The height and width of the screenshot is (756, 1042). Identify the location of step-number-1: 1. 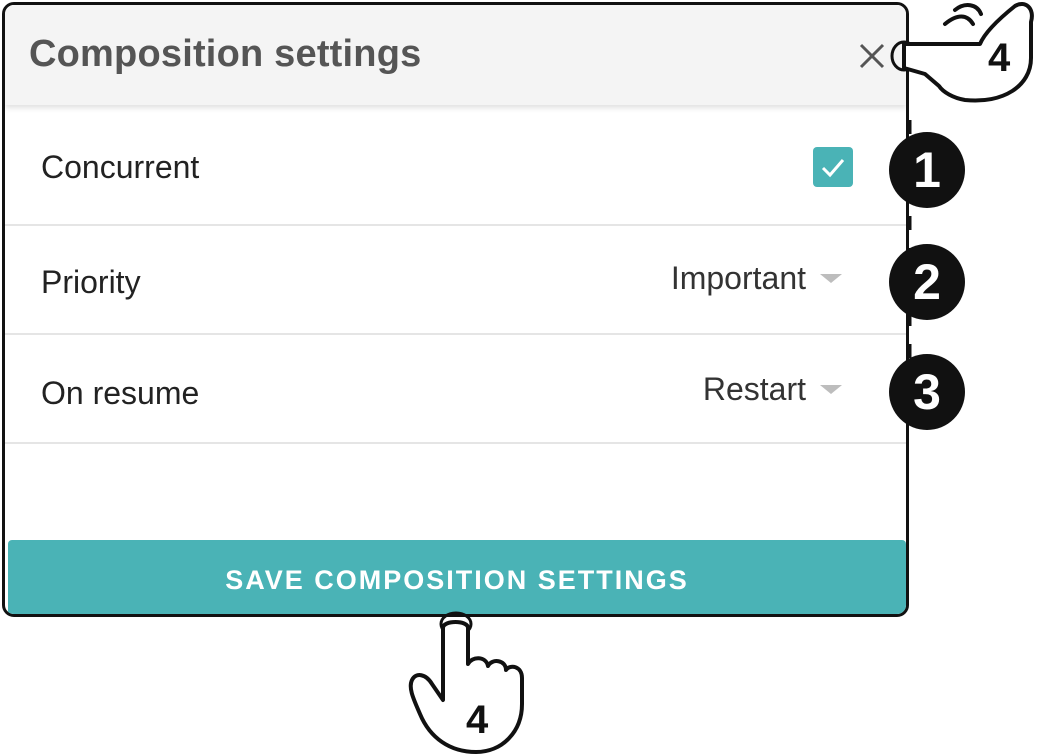
(927, 170).